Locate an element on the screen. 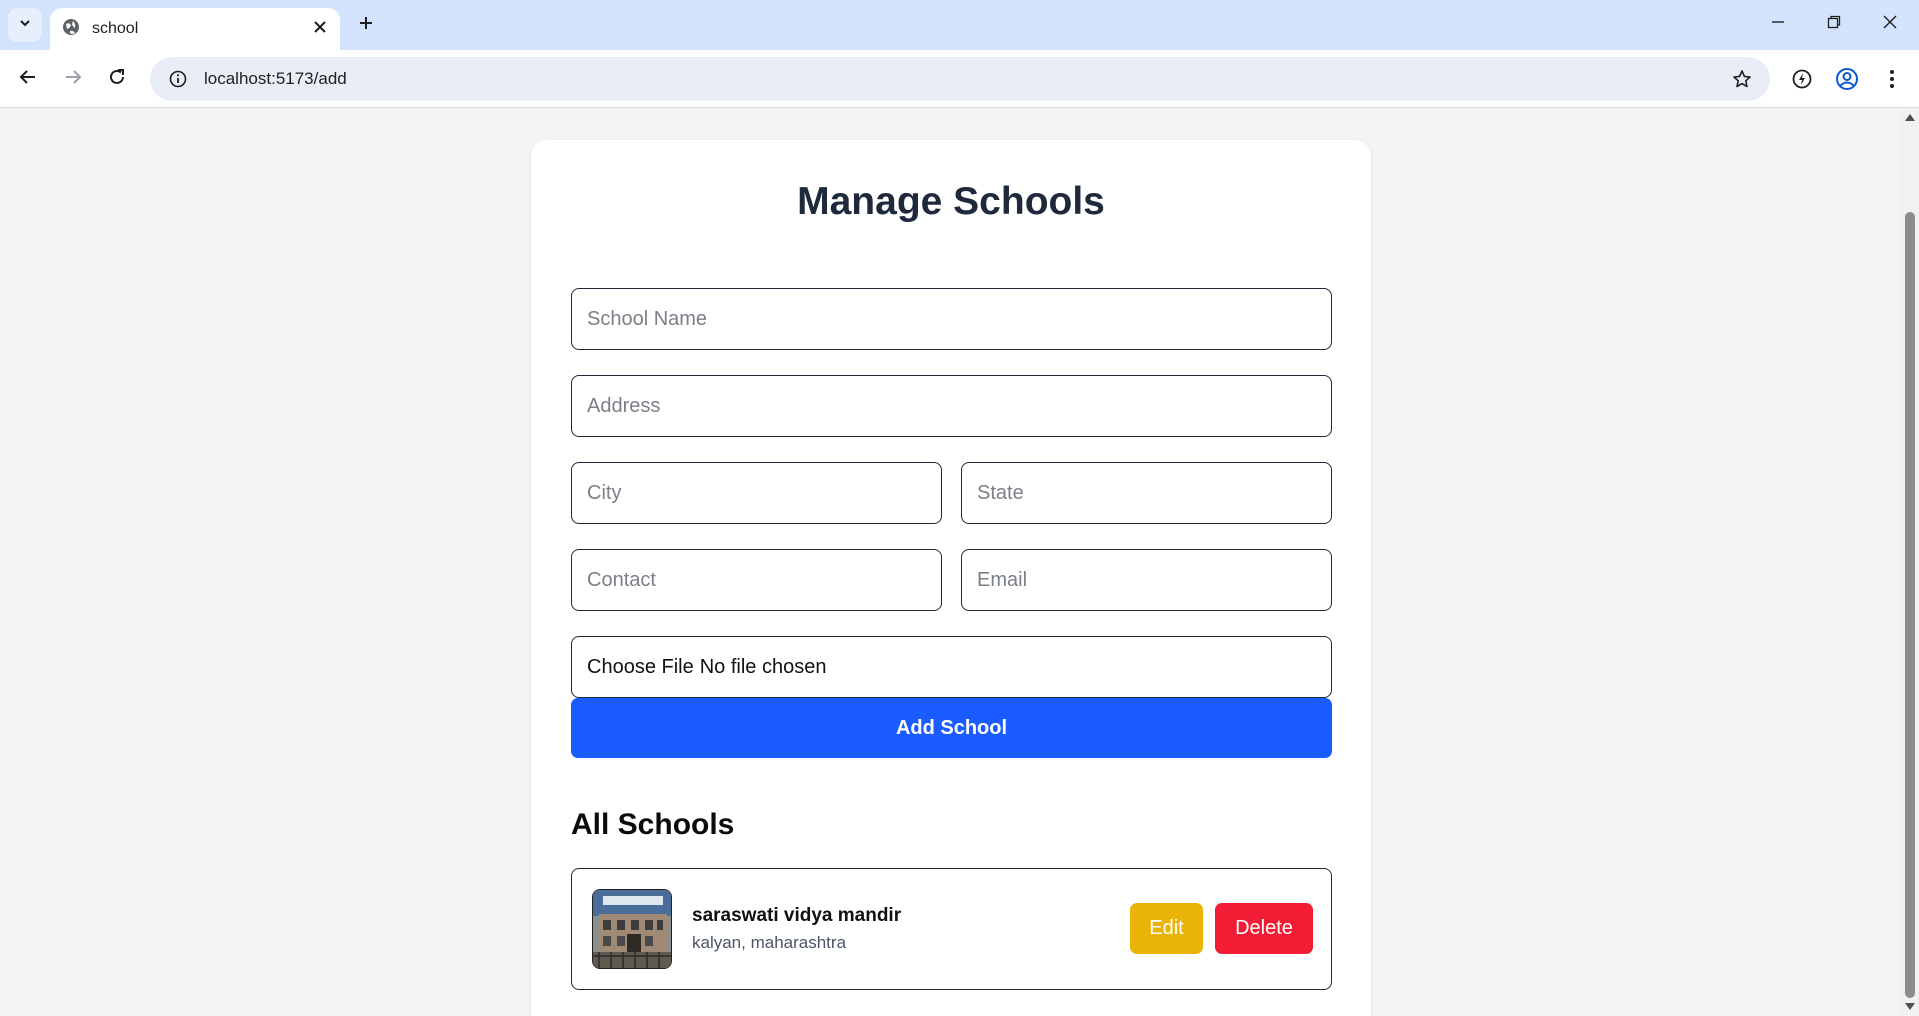 The image size is (1919, 1016). close-window-button is located at coordinates (1890, 24).